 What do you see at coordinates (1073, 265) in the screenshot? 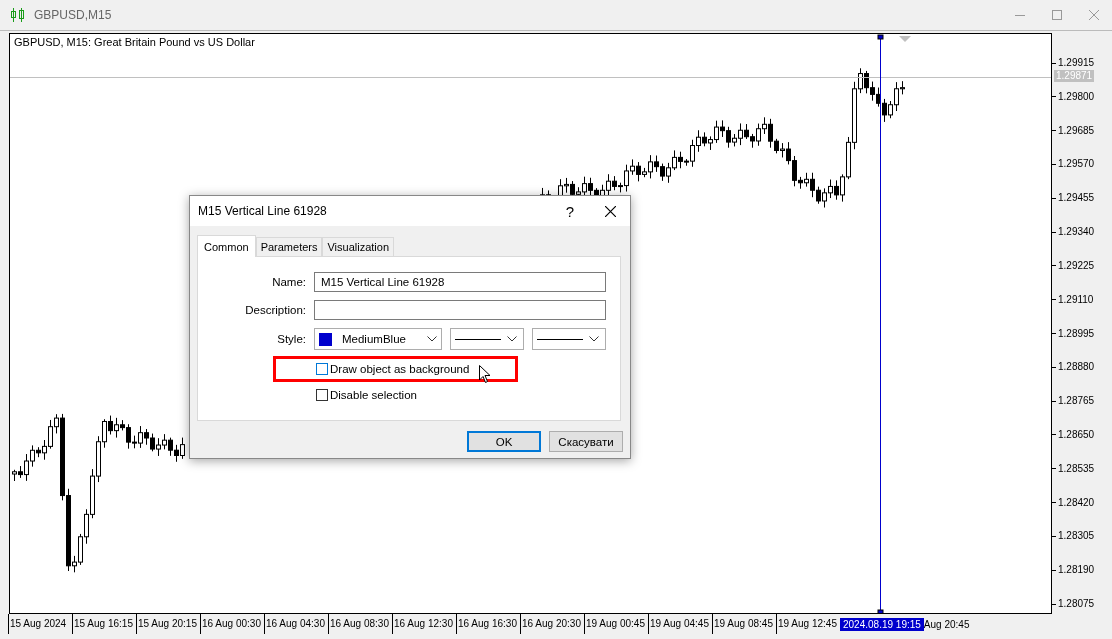
I see `price-label: 1.29225` at bounding box center [1073, 265].